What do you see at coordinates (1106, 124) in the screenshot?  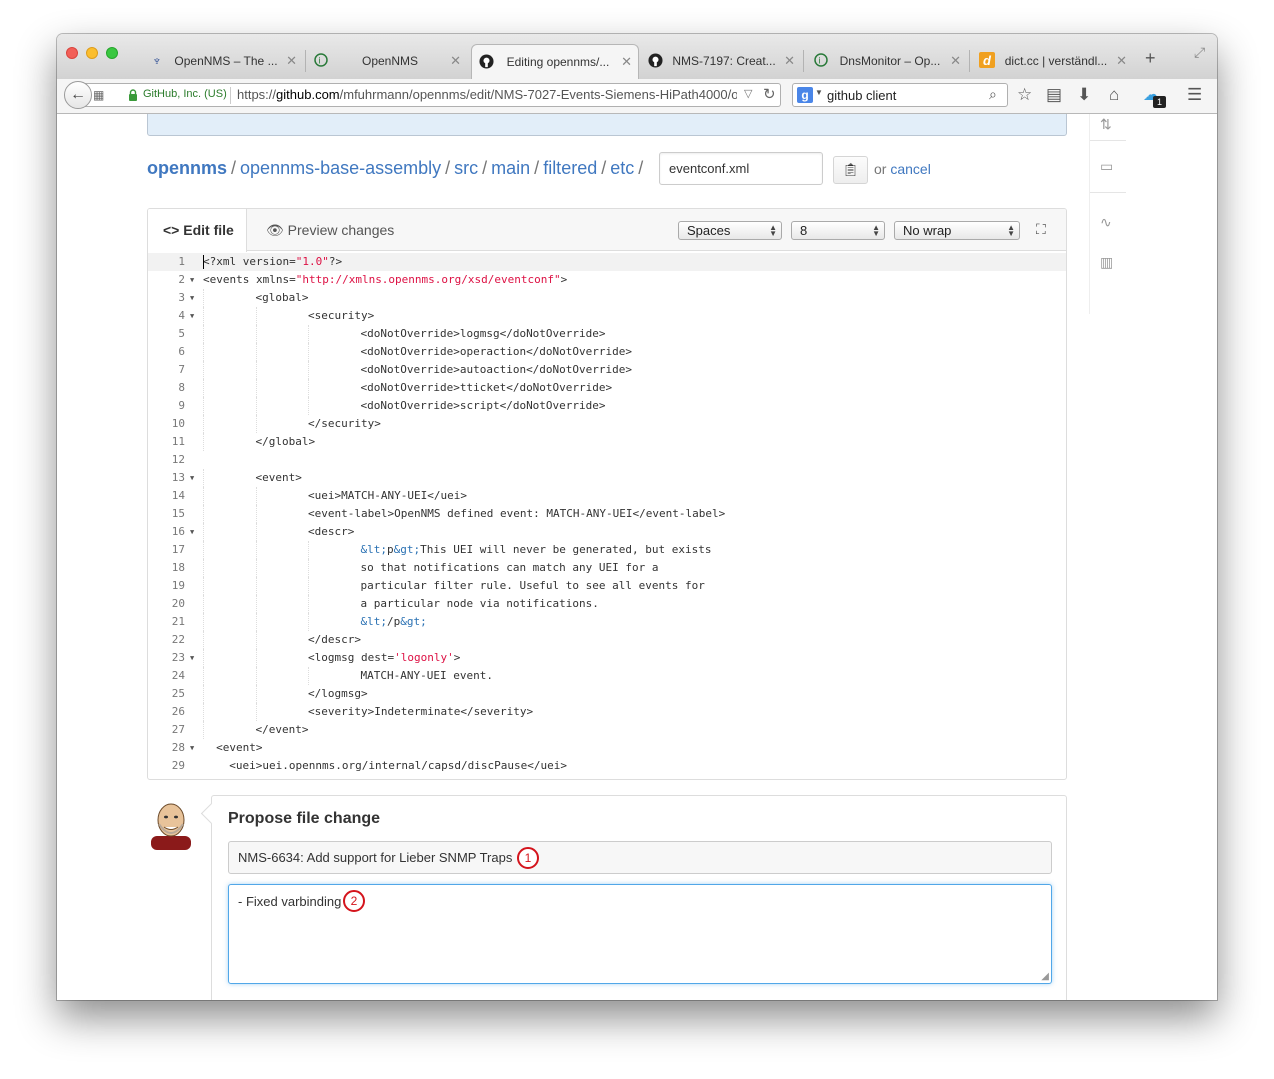 I see `pull-request-icon: ⇅` at bounding box center [1106, 124].